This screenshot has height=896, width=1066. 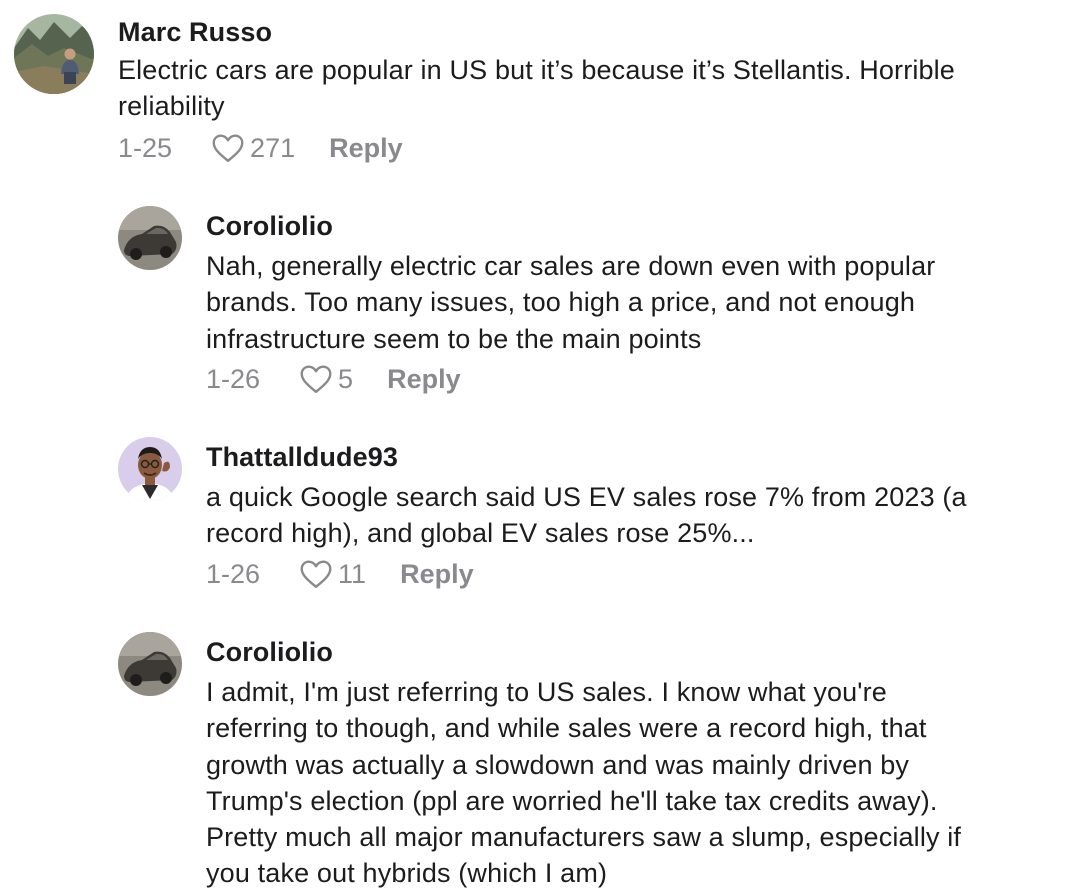 What do you see at coordinates (302, 457) in the screenshot?
I see `comment-username: Thattalldude93` at bounding box center [302, 457].